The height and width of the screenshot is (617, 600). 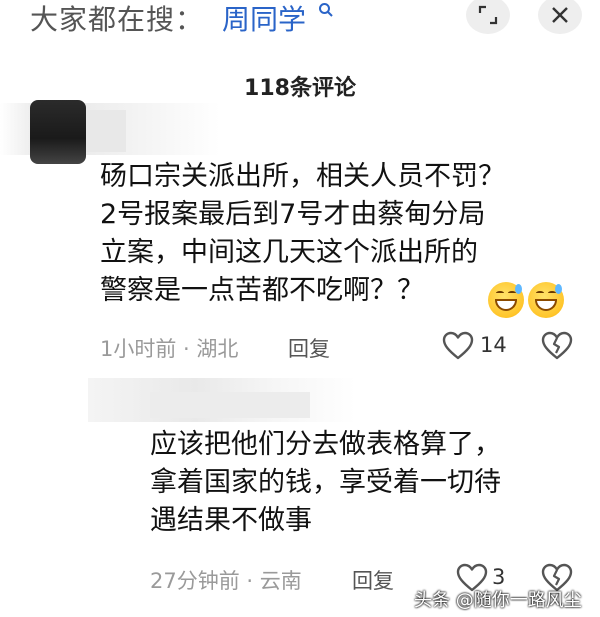 I want to click on search-icon, so click(x=326, y=12).